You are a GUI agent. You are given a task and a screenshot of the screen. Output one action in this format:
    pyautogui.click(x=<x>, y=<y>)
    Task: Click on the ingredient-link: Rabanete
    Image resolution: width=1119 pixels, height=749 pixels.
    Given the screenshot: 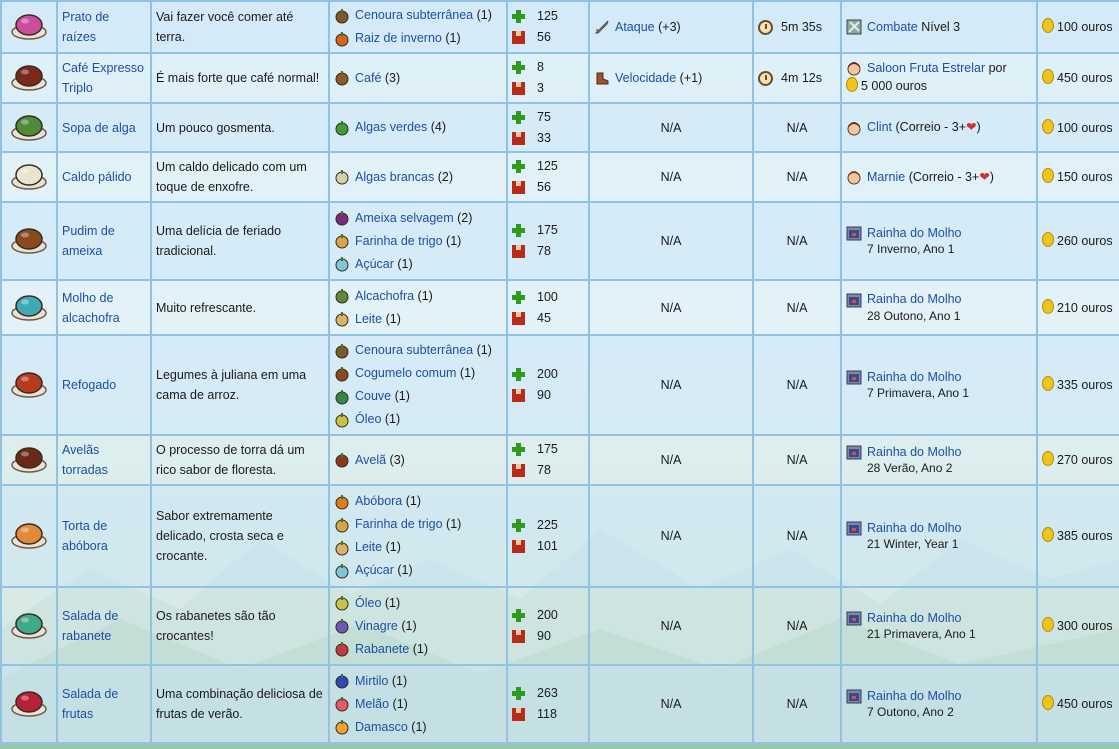 What is the action you would take?
    pyautogui.click(x=382, y=649)
    